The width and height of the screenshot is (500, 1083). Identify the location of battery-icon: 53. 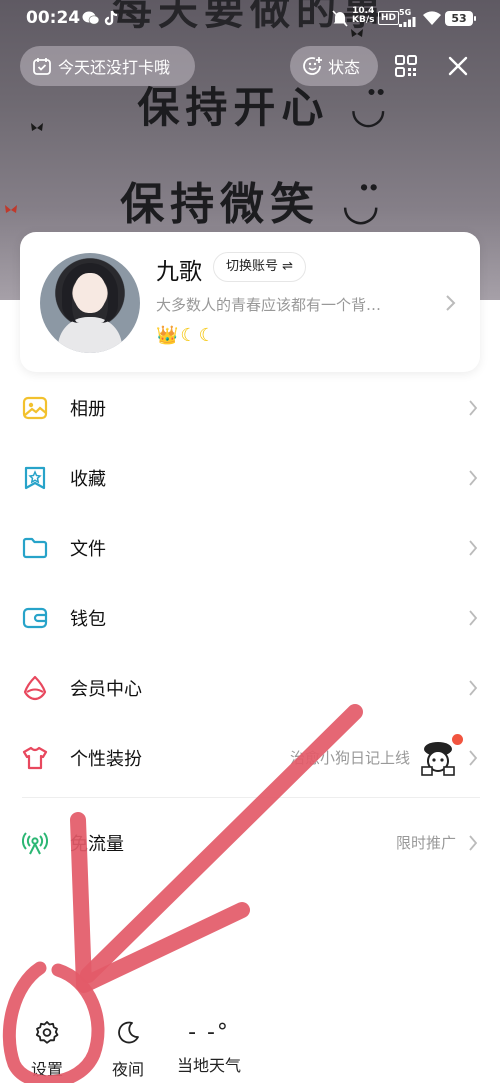
(460, 18).